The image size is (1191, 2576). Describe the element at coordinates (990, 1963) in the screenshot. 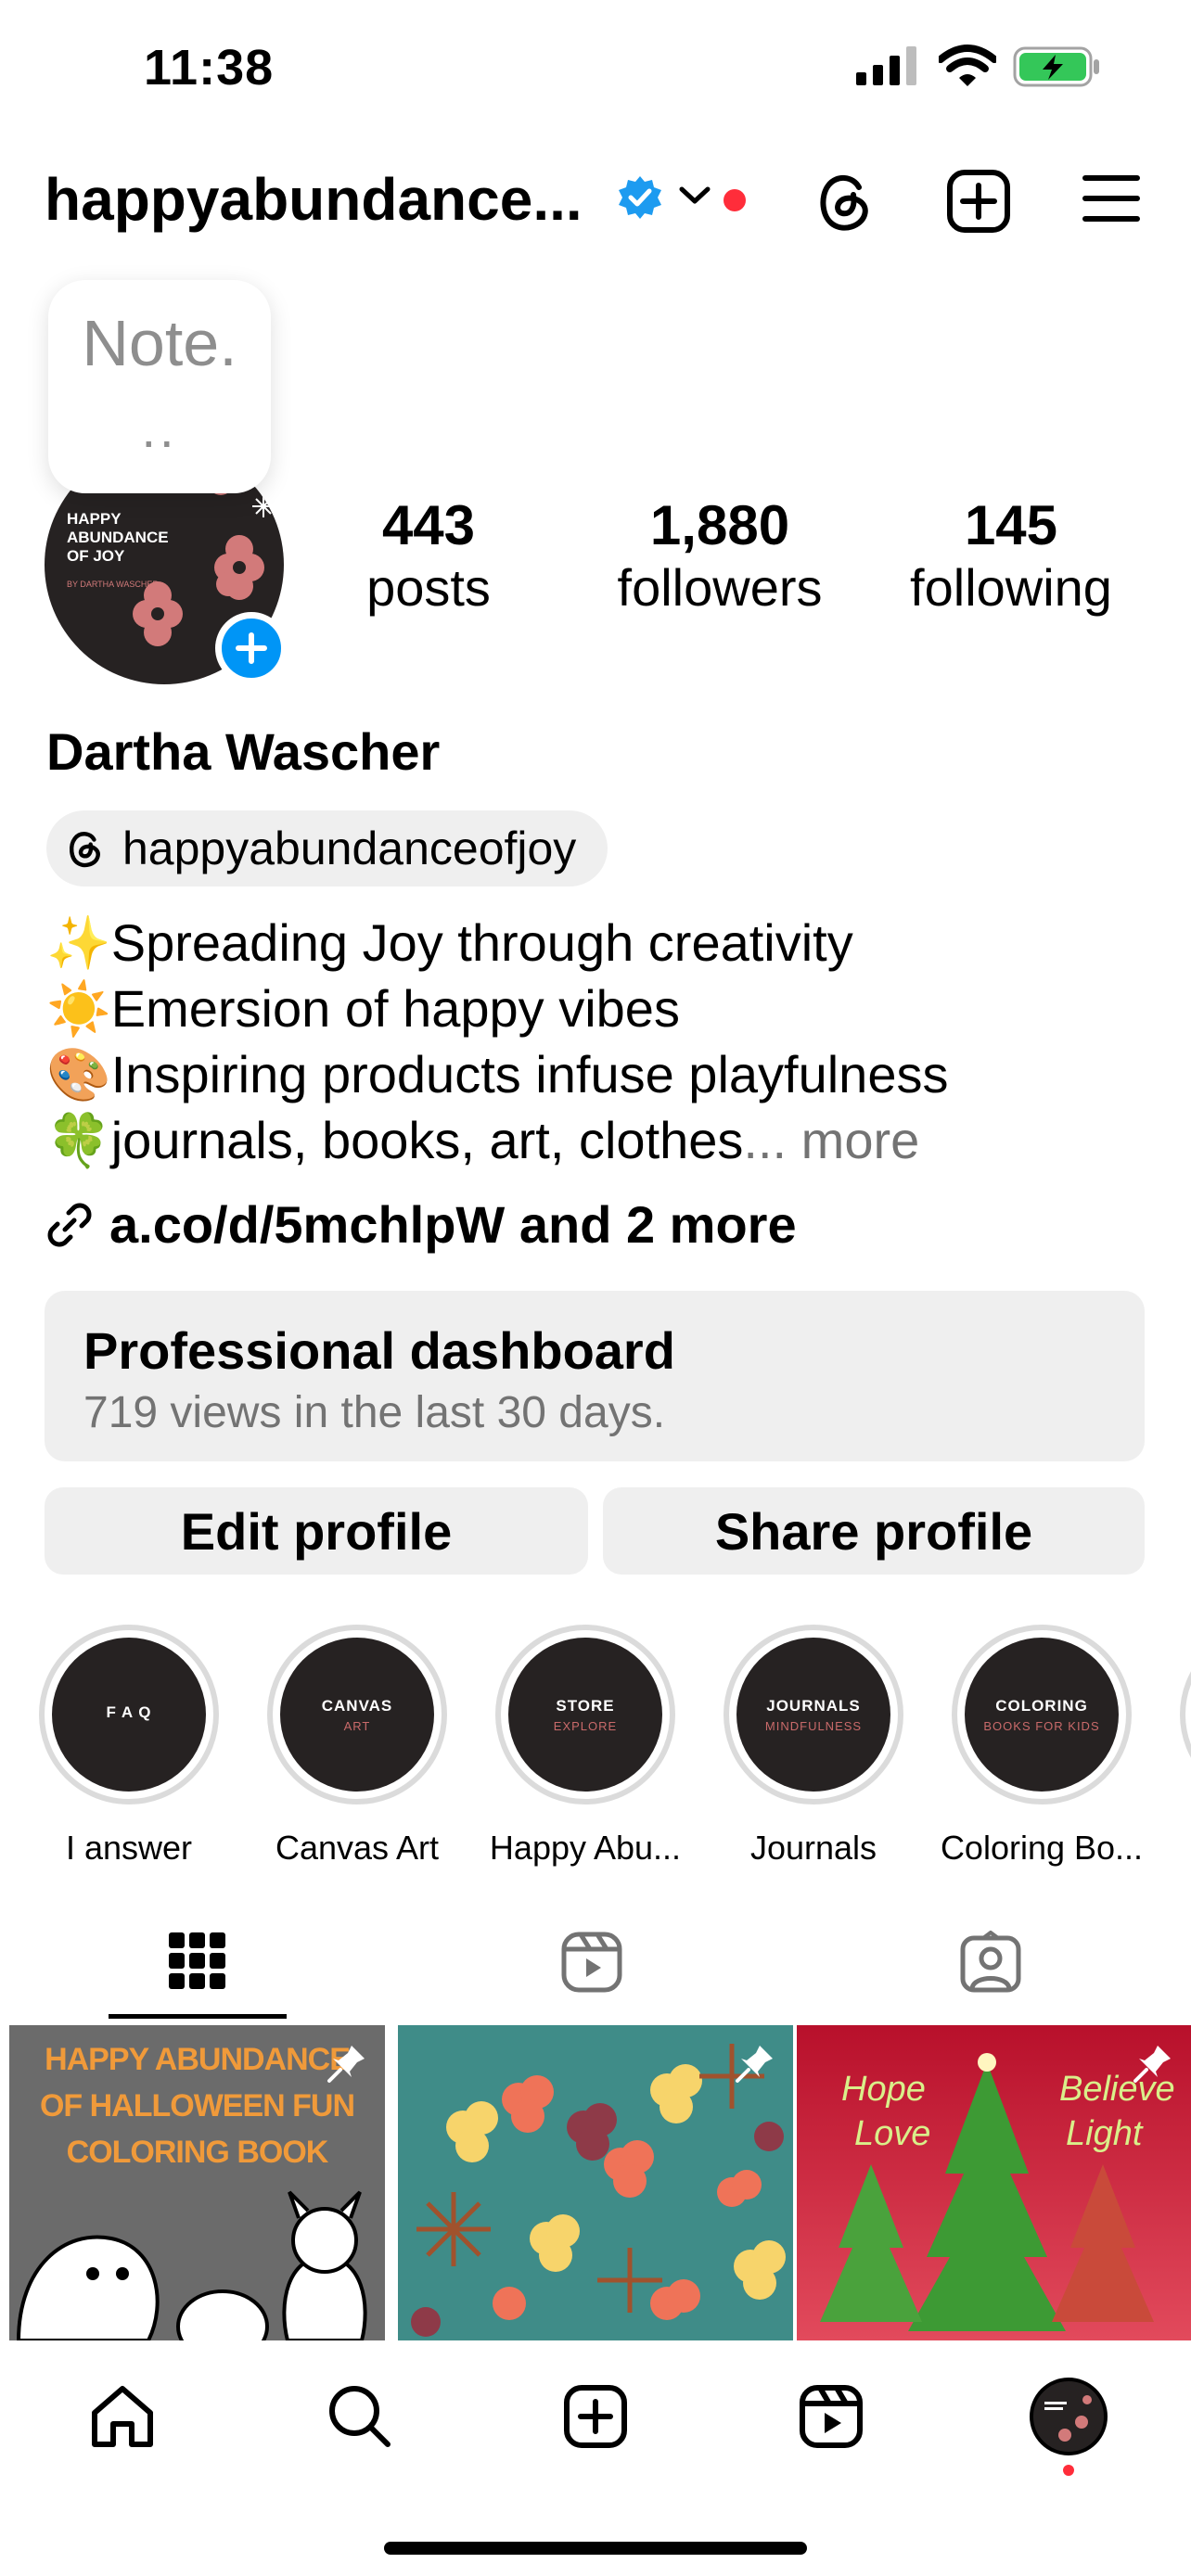

I see `tagged-tab-icon` at that location.